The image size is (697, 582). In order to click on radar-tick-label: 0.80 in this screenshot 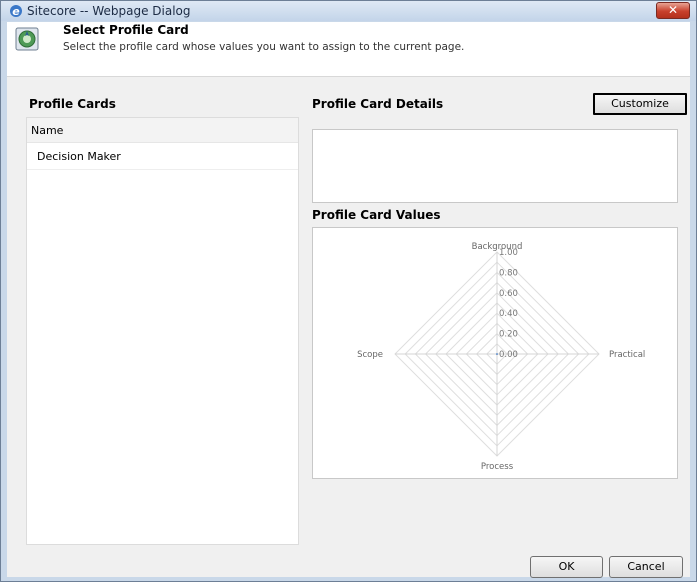, I will do `click(508, 273)`.